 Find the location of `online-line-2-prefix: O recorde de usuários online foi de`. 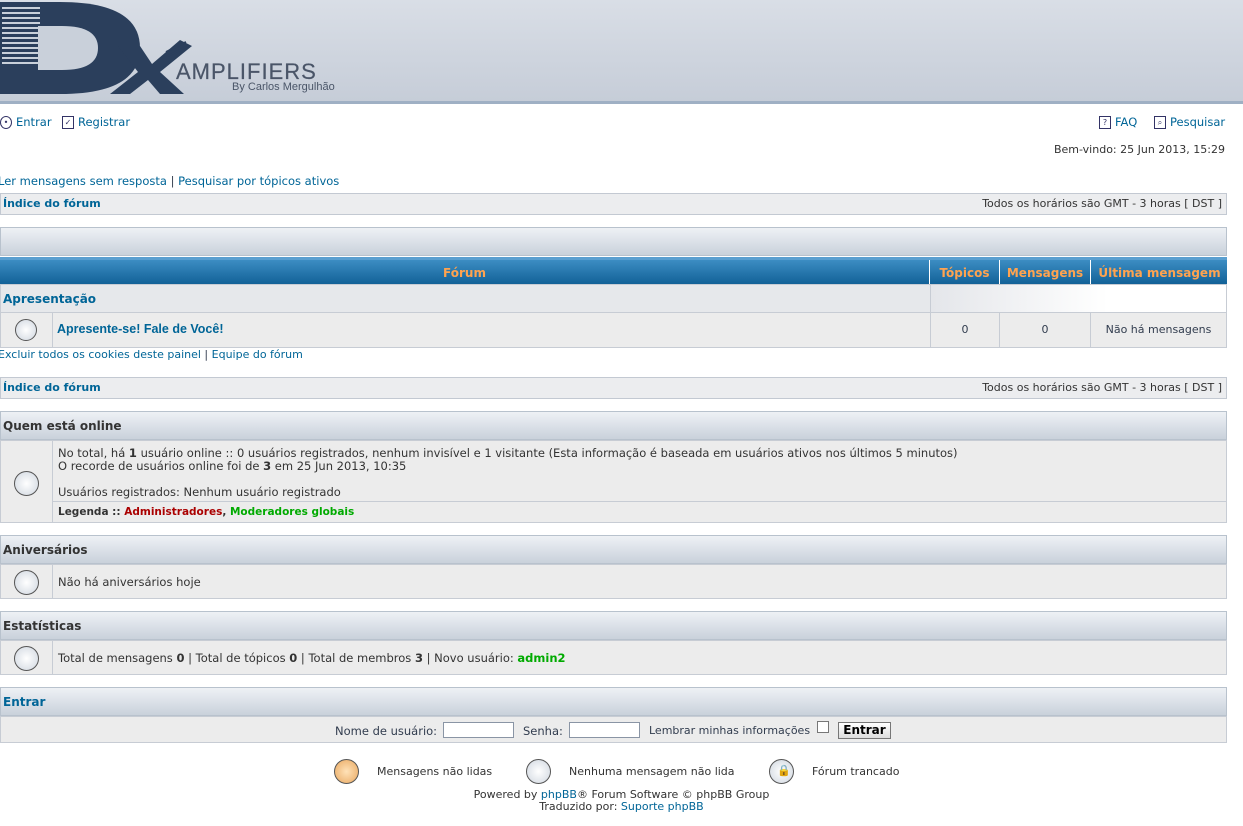

online-line-2-prefix: O recorde de usuários online foi de is located at coordinates (161, 466).